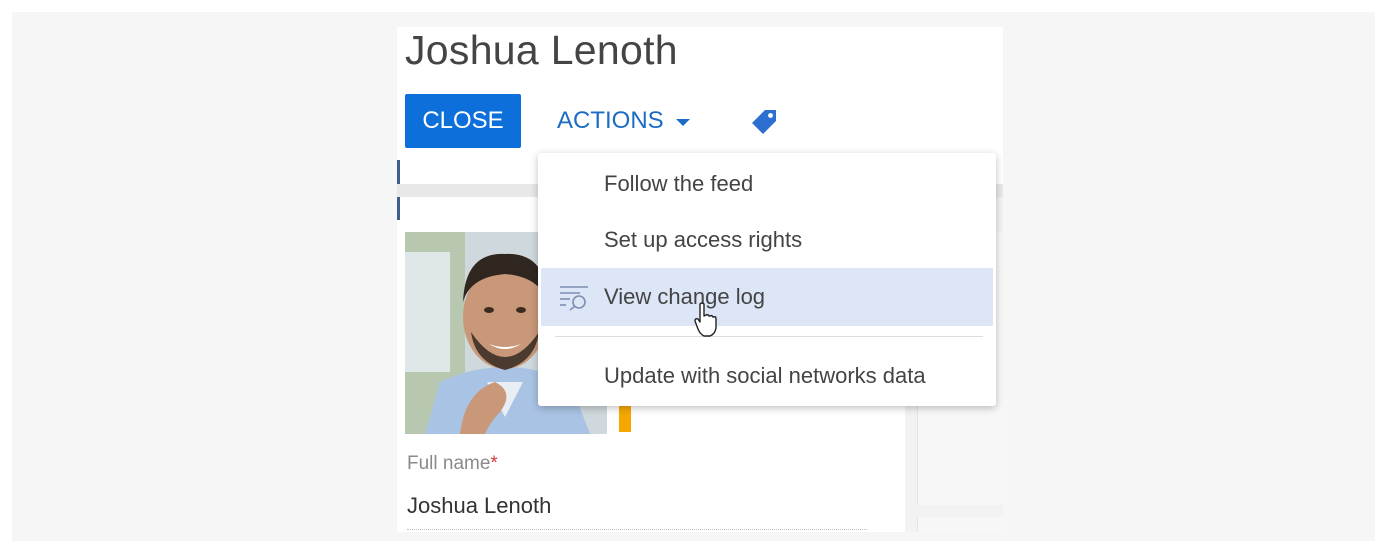 This screenshot has width=1375, height=541. What do you see at coordinates (703, 239) in the screenshot?
I see `menu-item-label: Set up access rights` at bounding box center [703, 239].